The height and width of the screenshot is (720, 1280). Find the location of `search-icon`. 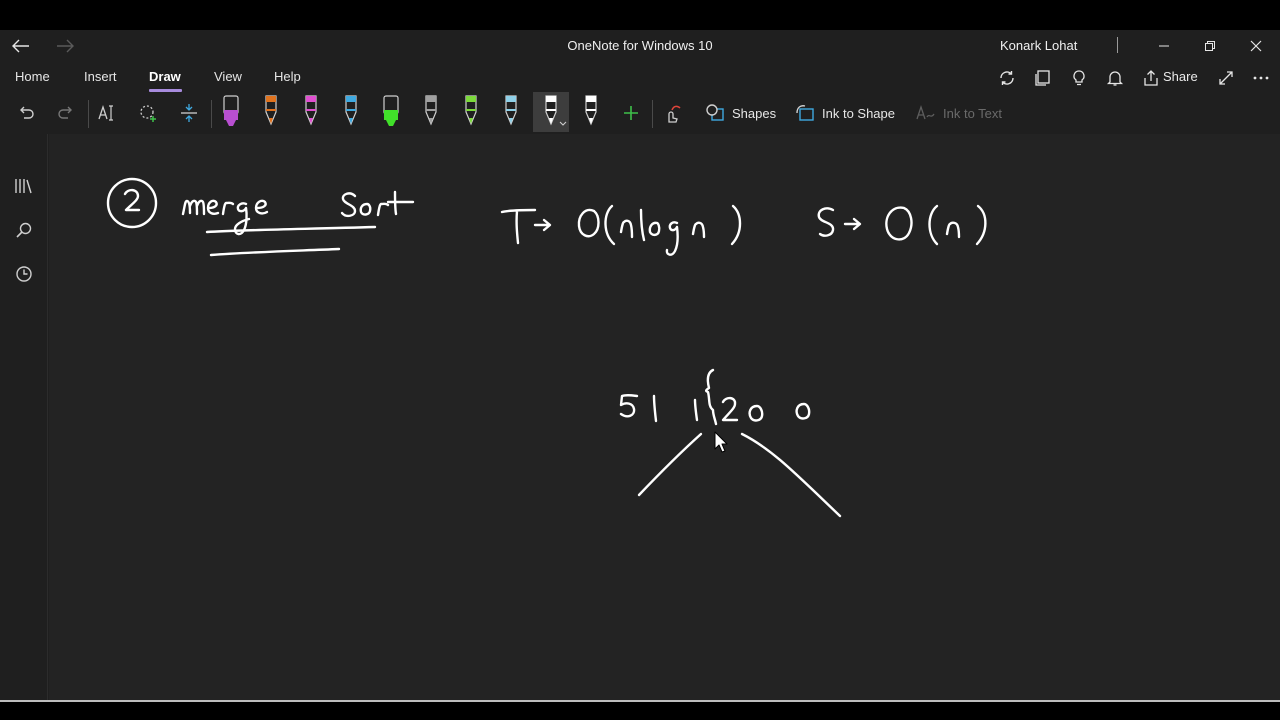

search-icon is located at coordinates (24, 230).